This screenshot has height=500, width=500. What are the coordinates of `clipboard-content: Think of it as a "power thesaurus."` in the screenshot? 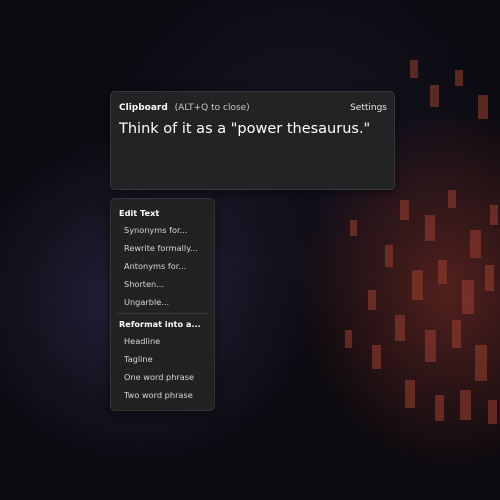 It's located at (244, 129).